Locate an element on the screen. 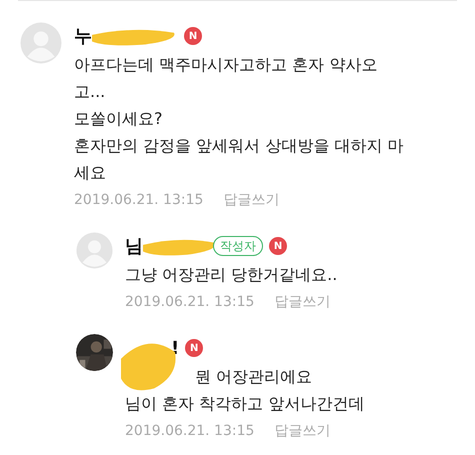 This screenshot has width=475, height=455. comment-text: 세요 is located at coordinates (90, 173).